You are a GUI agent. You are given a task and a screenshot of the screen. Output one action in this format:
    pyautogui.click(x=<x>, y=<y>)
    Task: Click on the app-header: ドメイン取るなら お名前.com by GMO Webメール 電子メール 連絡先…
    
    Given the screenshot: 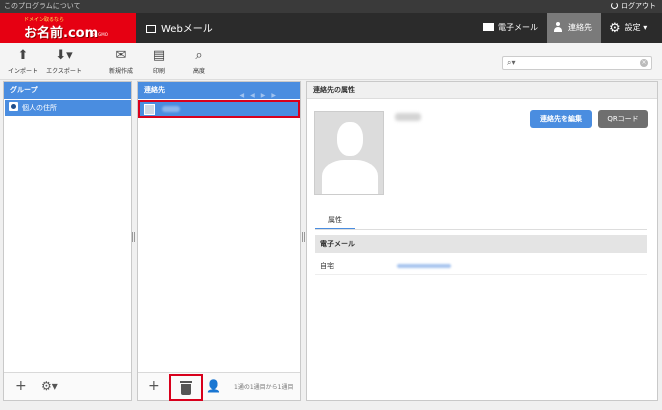 What is the action you would take?
    pyautogui.click(x=331, y=28)
    